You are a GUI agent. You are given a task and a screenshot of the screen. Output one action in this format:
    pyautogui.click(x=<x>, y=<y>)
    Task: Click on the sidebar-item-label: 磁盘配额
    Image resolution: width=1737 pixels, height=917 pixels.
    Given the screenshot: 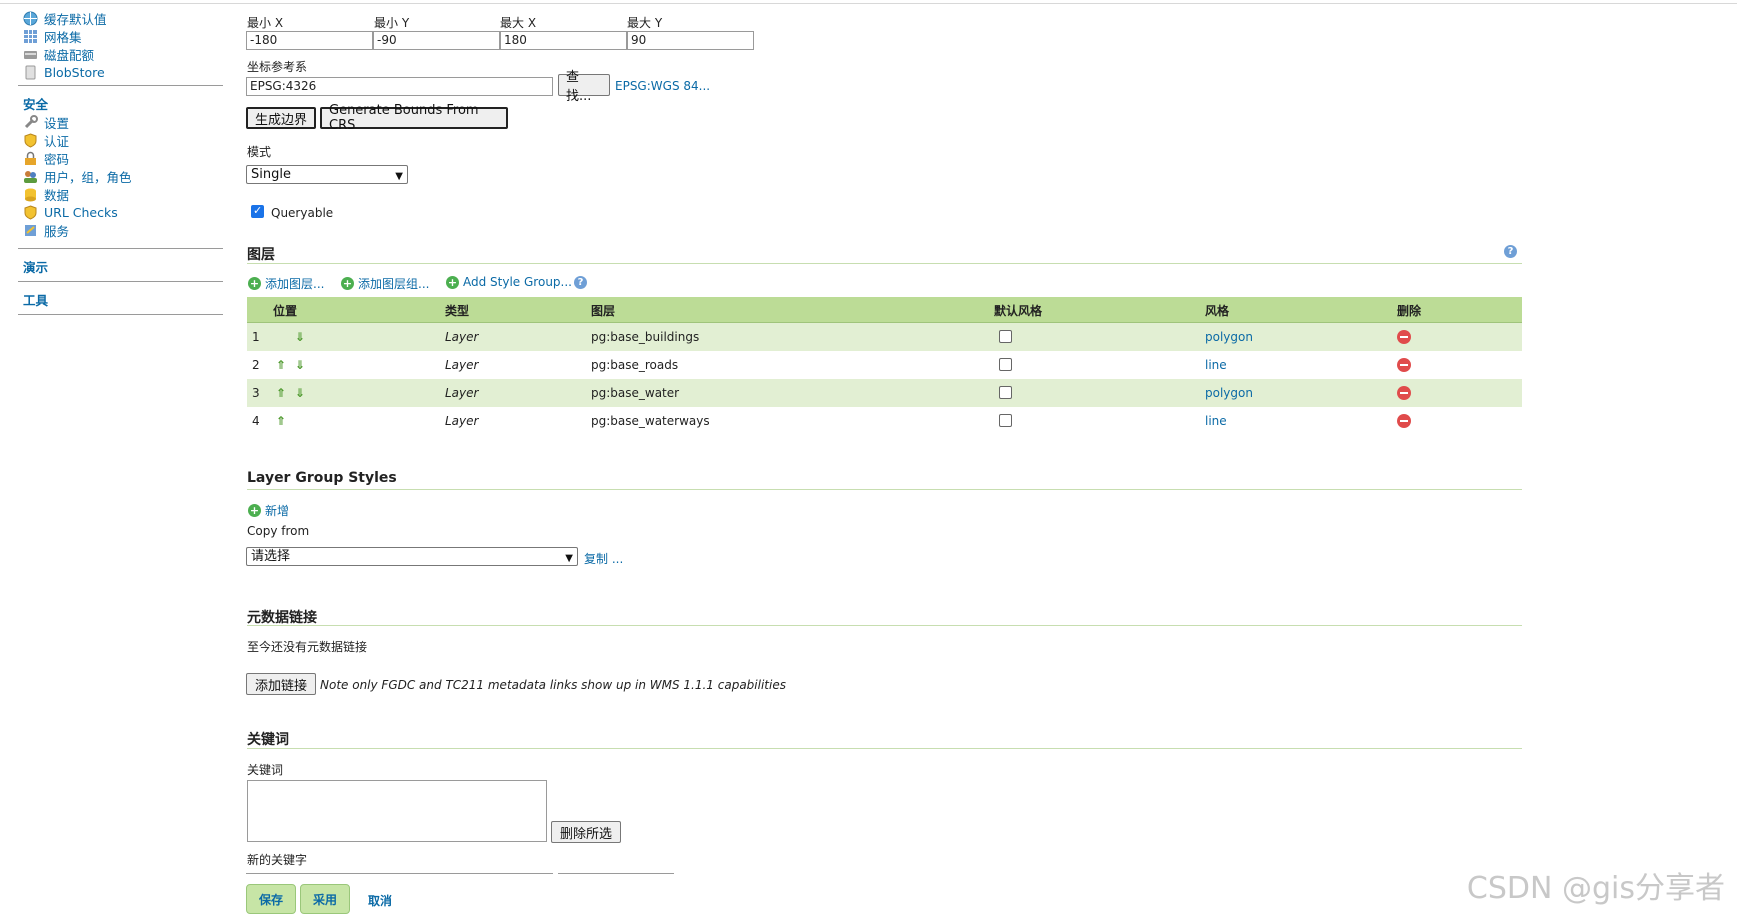 What is the action you would take?
    pyautogui.click(x=69, y=54)
    